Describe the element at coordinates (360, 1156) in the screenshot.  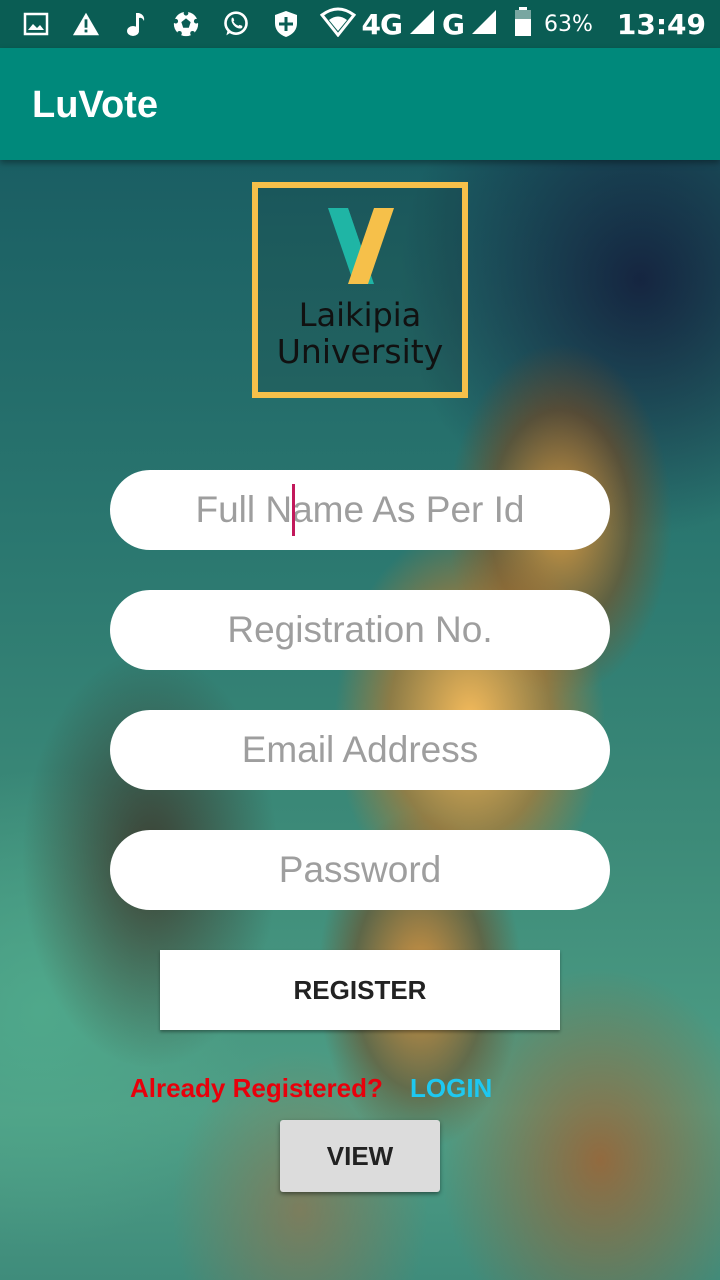
I see `view-button: VIEW` at that location.